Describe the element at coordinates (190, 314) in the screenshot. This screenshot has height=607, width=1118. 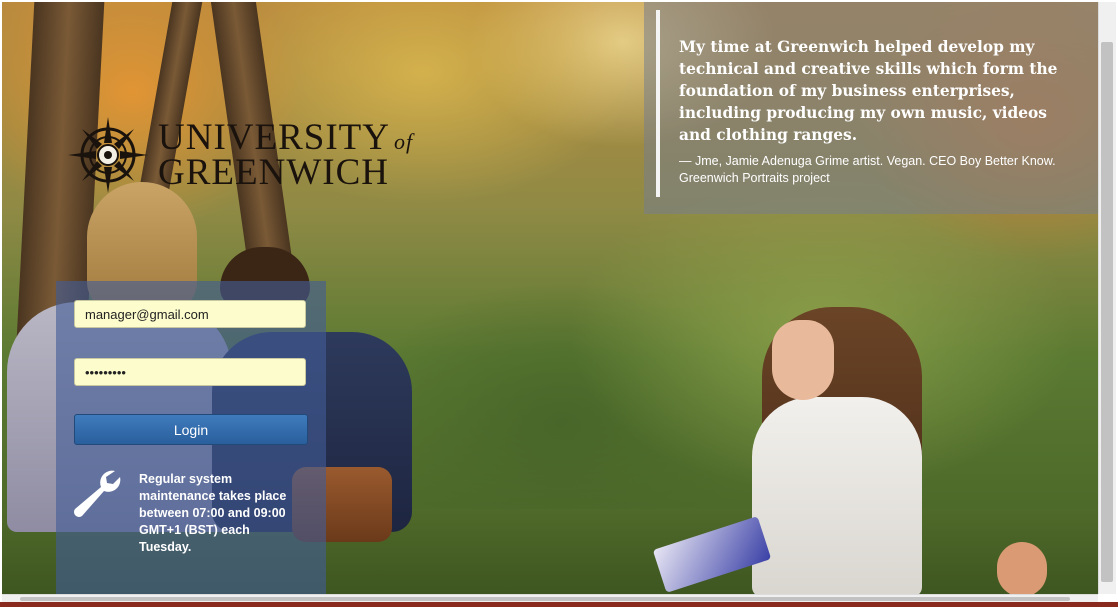
I see `email-field` at that location.